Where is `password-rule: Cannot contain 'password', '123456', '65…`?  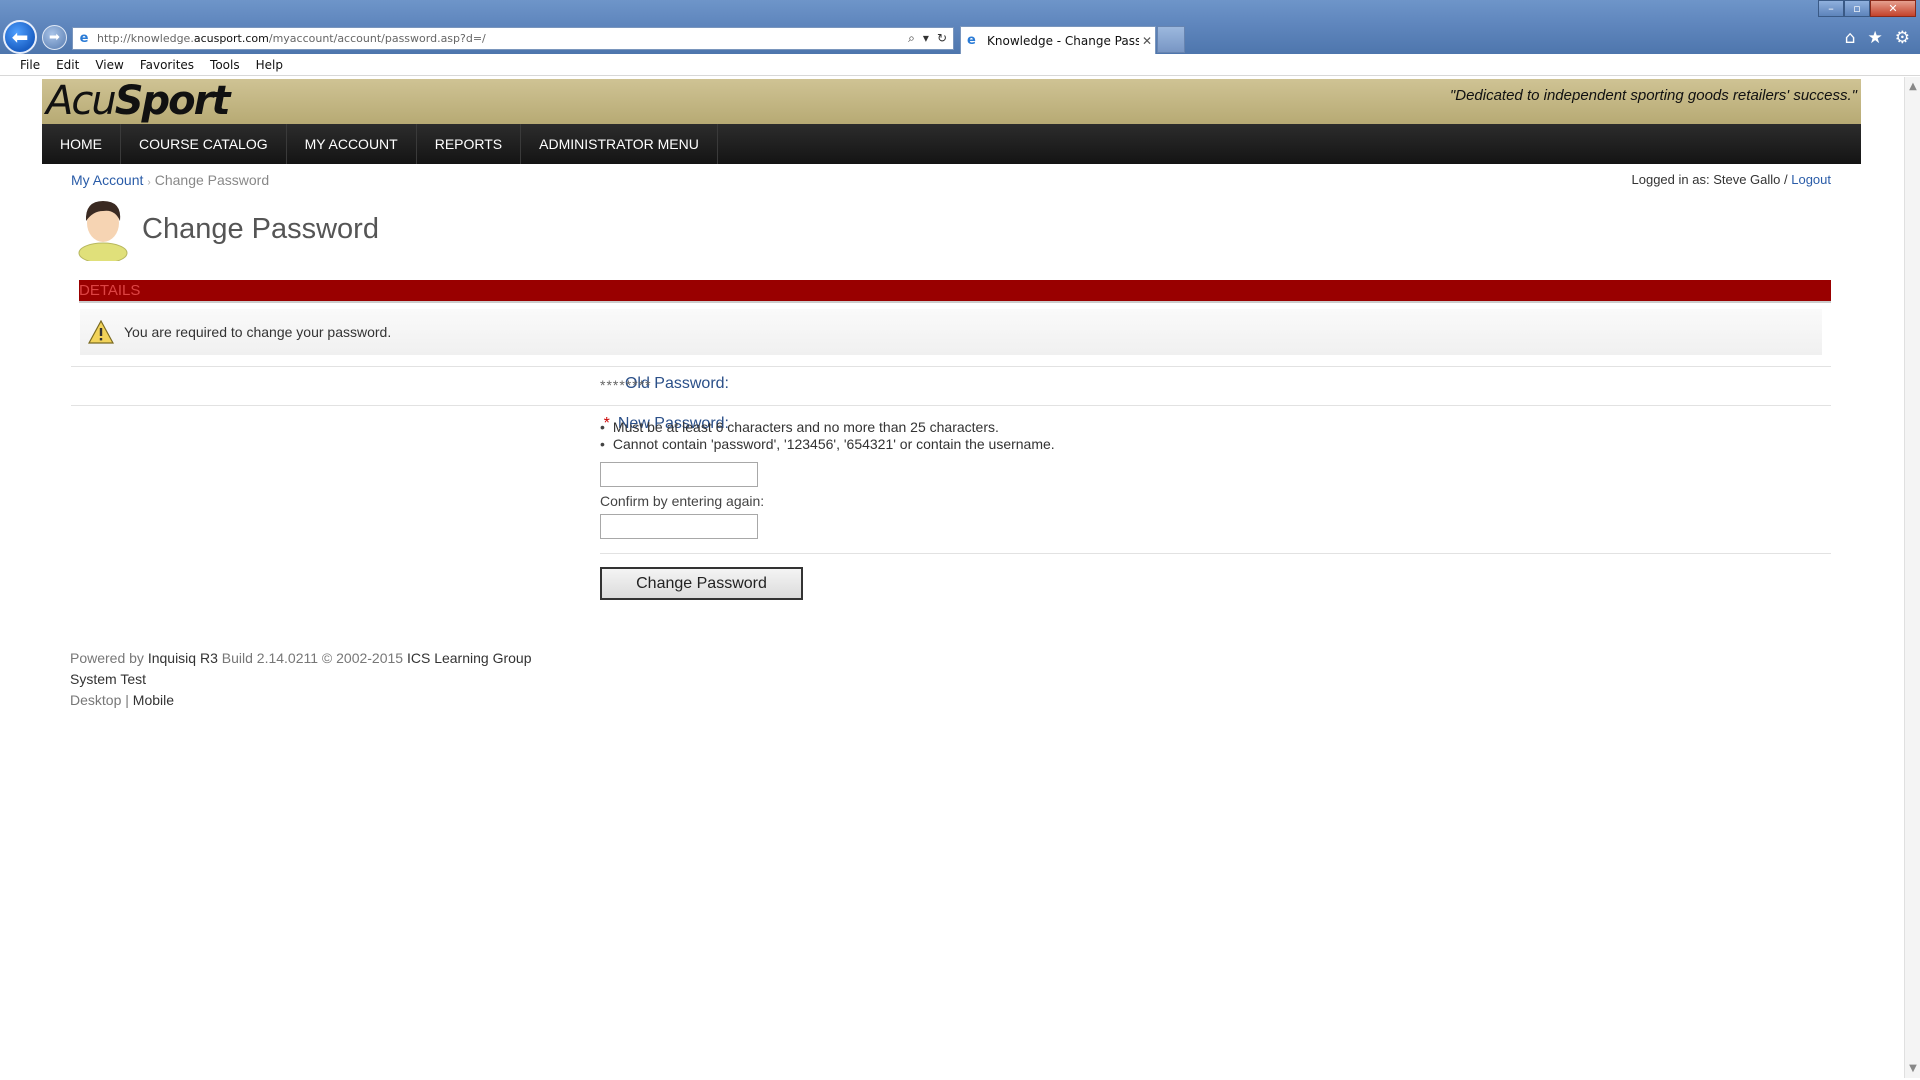
password-rule: Cannot contain 'password', '123456', '65… is located at coordinates (827, 444).